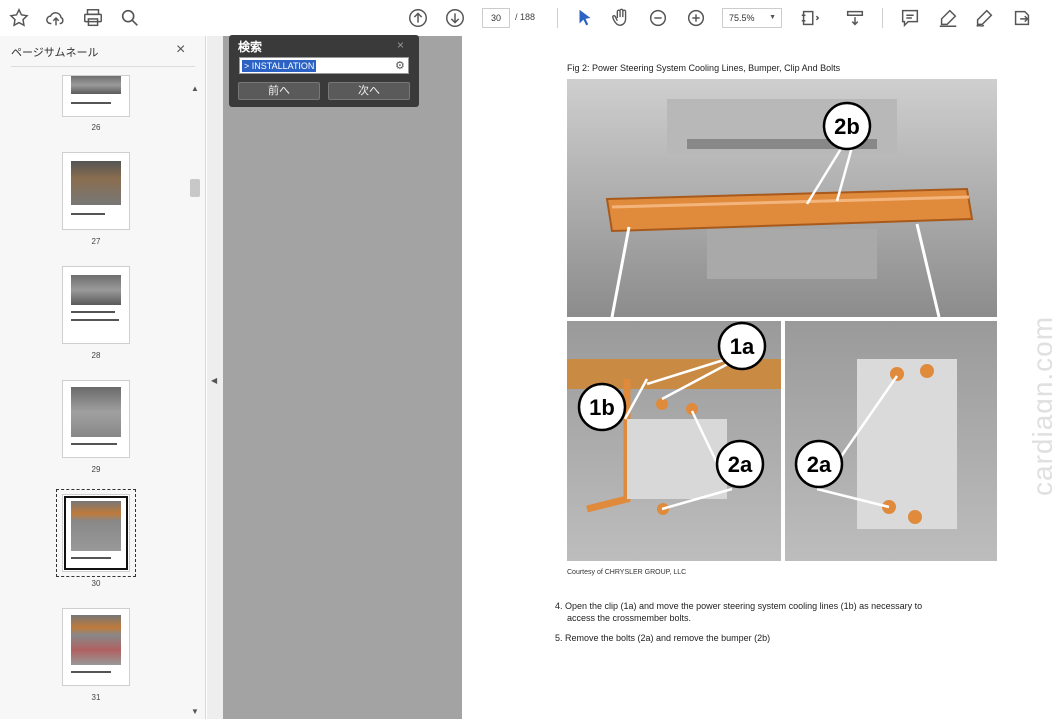 This screenshot has height=719, width=1052. What do you see at coordinates (96, 583) in the screenshot?
I see `thumbnail-label: 30` at bounding box center [96, 583].